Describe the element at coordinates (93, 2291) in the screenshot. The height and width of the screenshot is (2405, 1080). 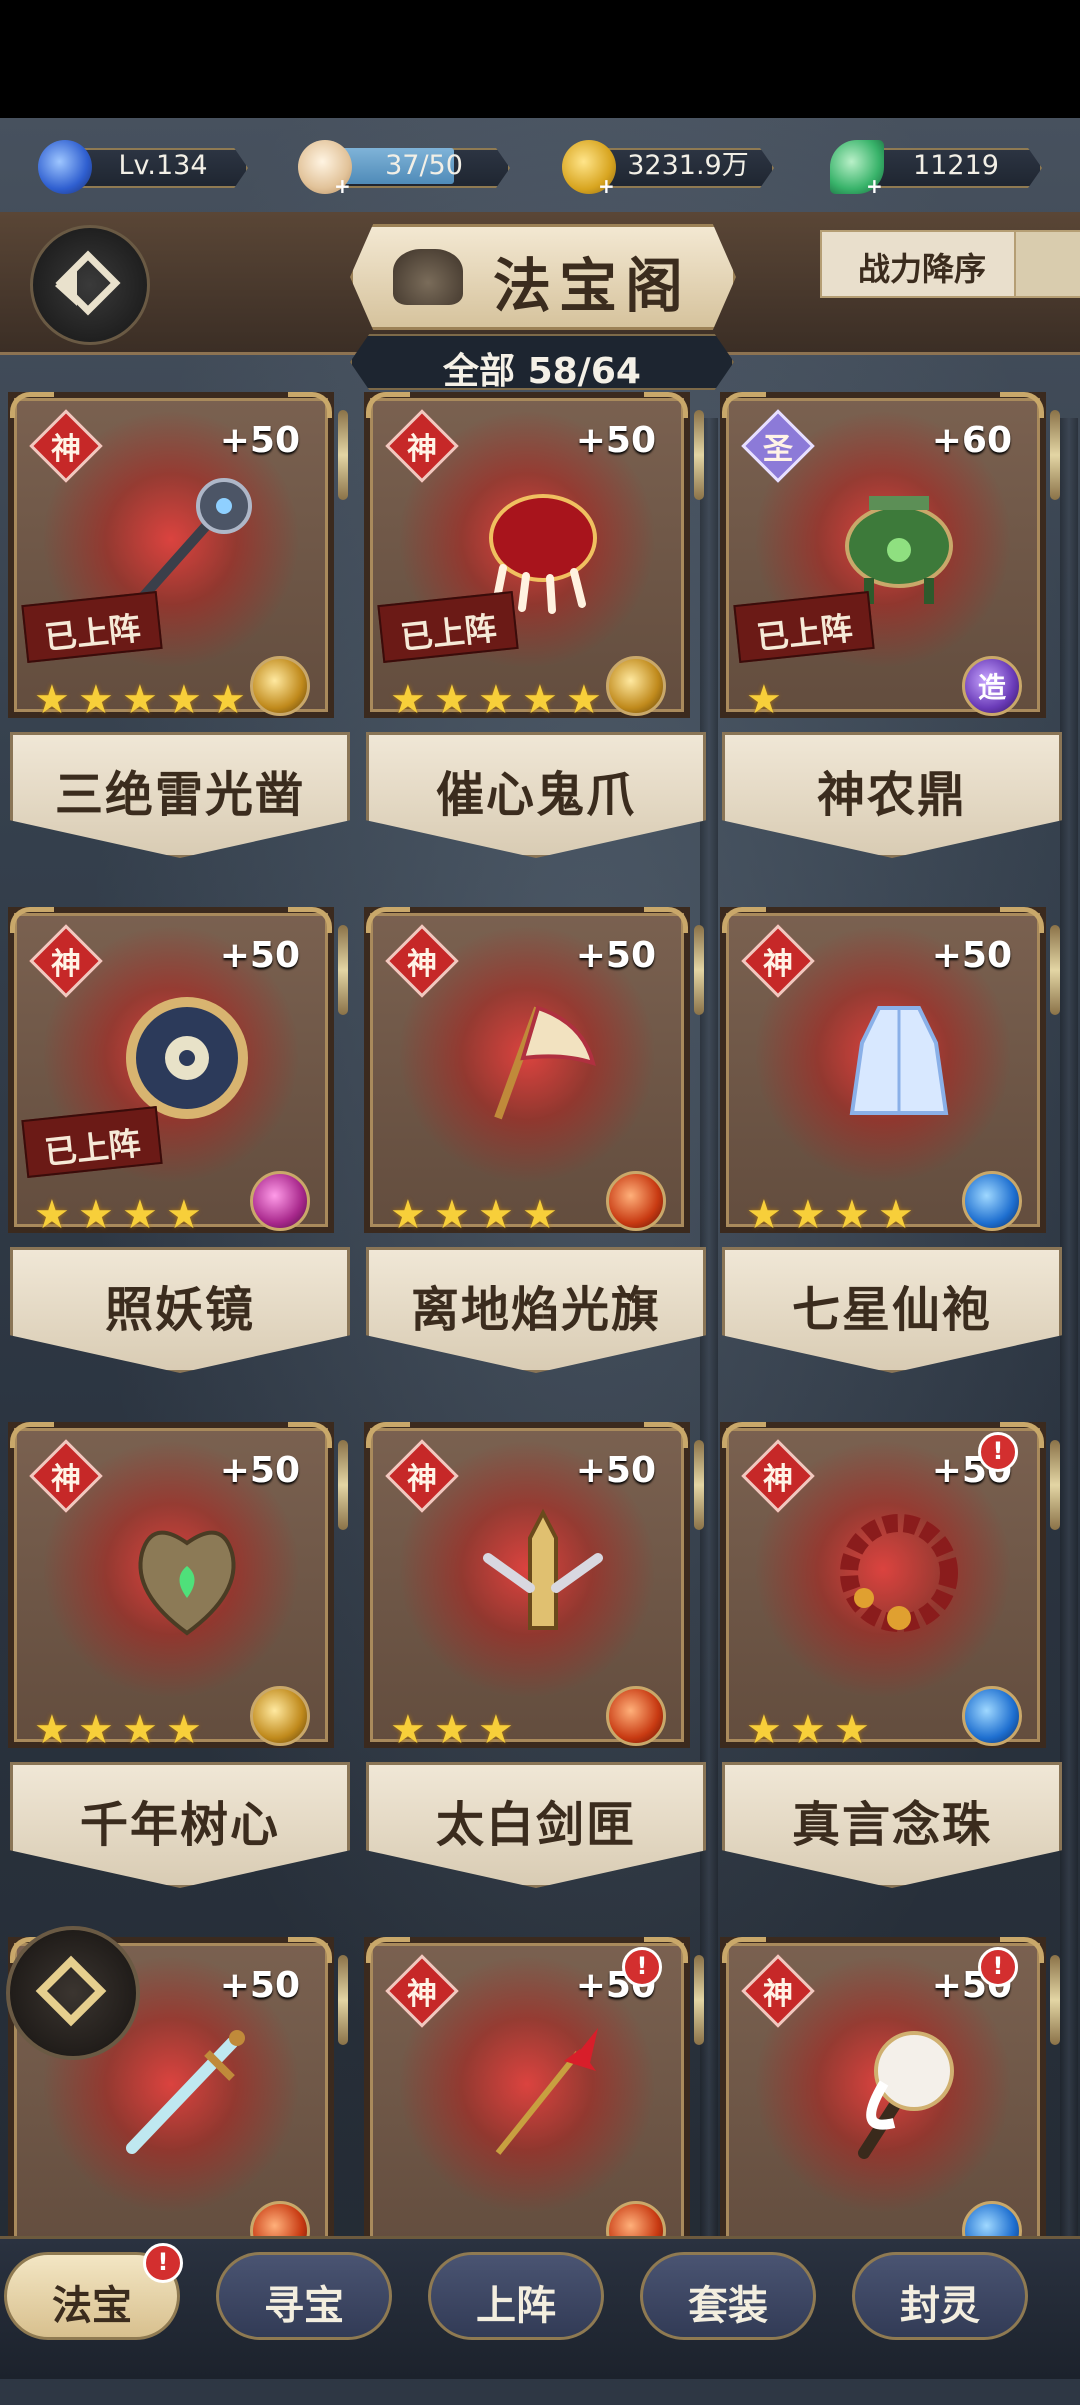
I see `tab-fabao: 法宝 !` at that location.